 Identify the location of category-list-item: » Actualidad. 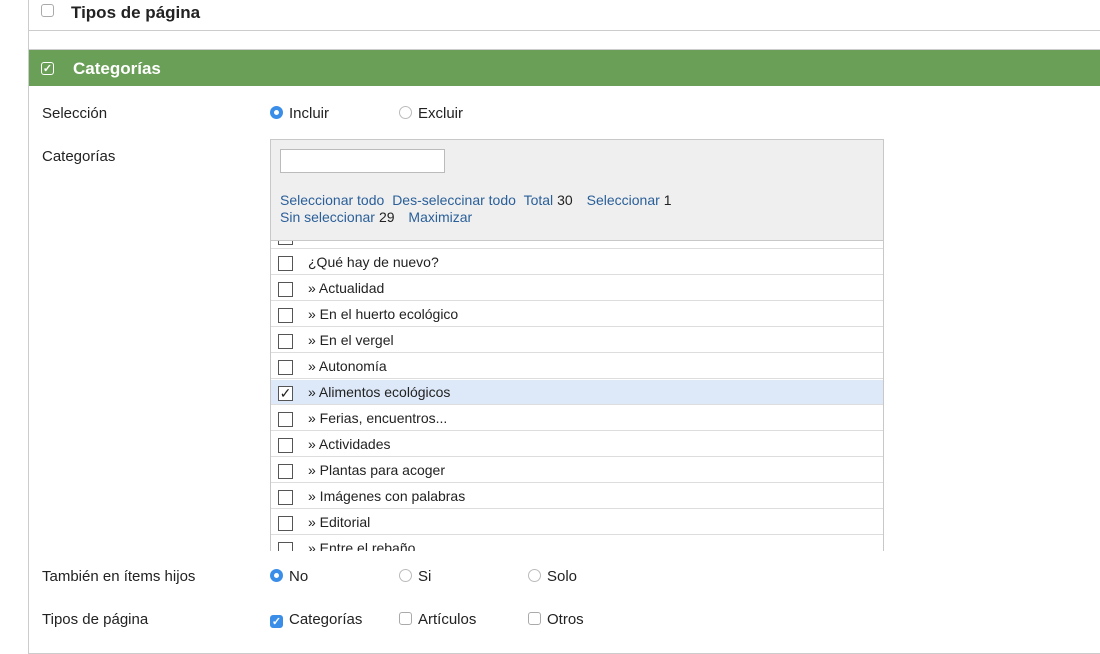
(577, 288).